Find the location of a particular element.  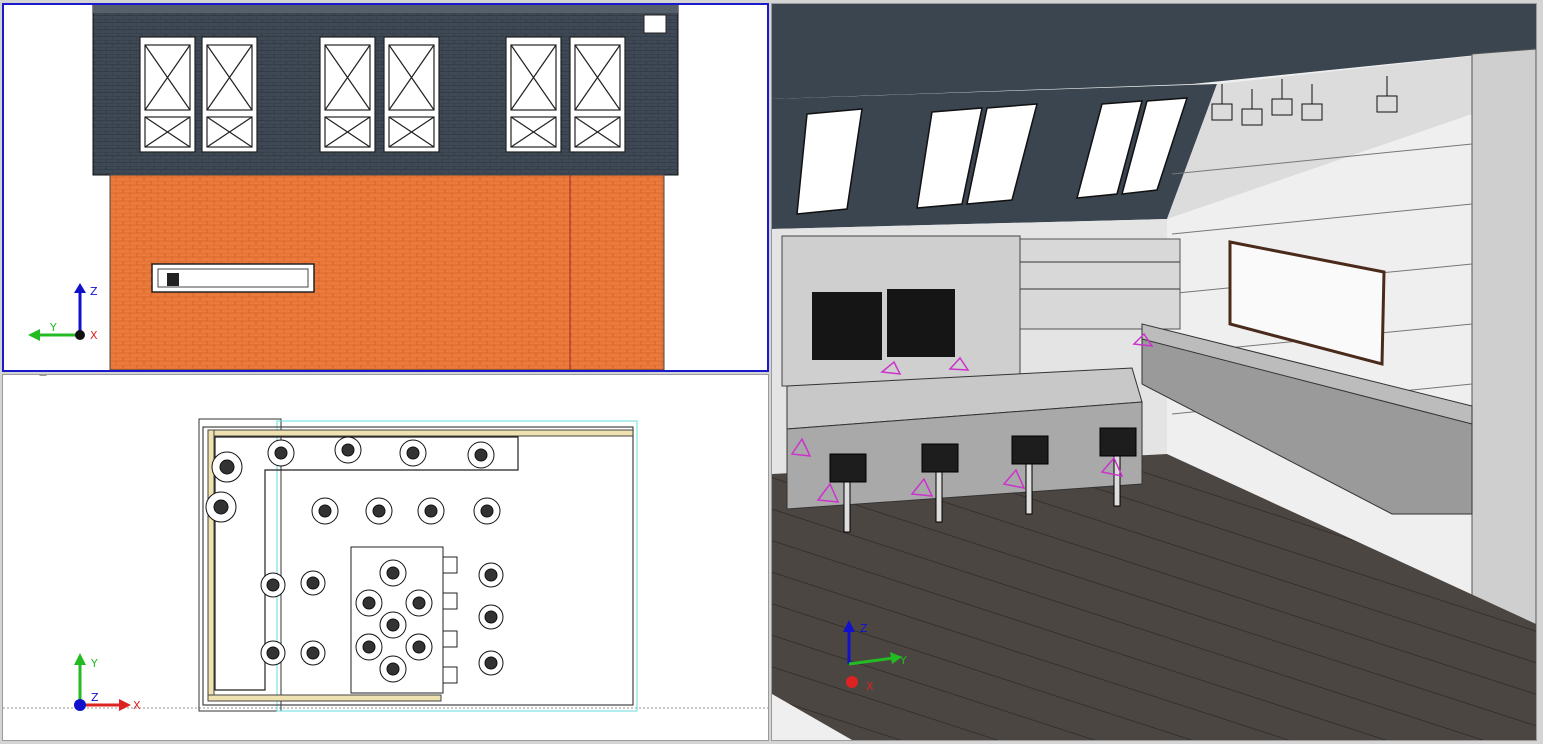

ground-window is located at coordinates (233, 278).